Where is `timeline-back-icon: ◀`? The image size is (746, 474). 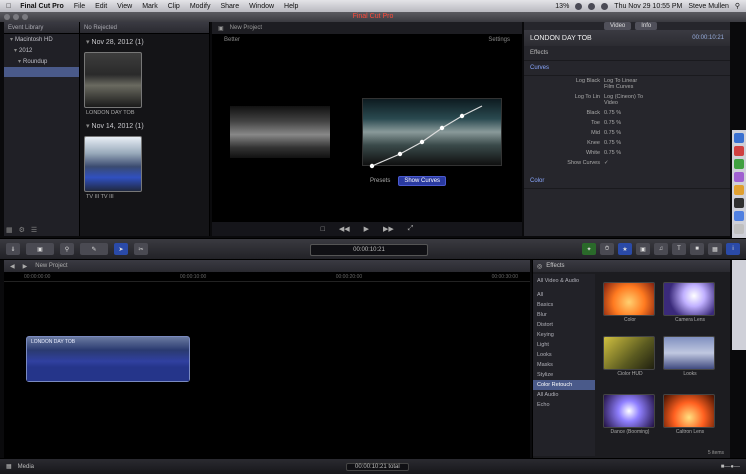 timeline-back-icon: ◀ is located at coordinates (12, 266).